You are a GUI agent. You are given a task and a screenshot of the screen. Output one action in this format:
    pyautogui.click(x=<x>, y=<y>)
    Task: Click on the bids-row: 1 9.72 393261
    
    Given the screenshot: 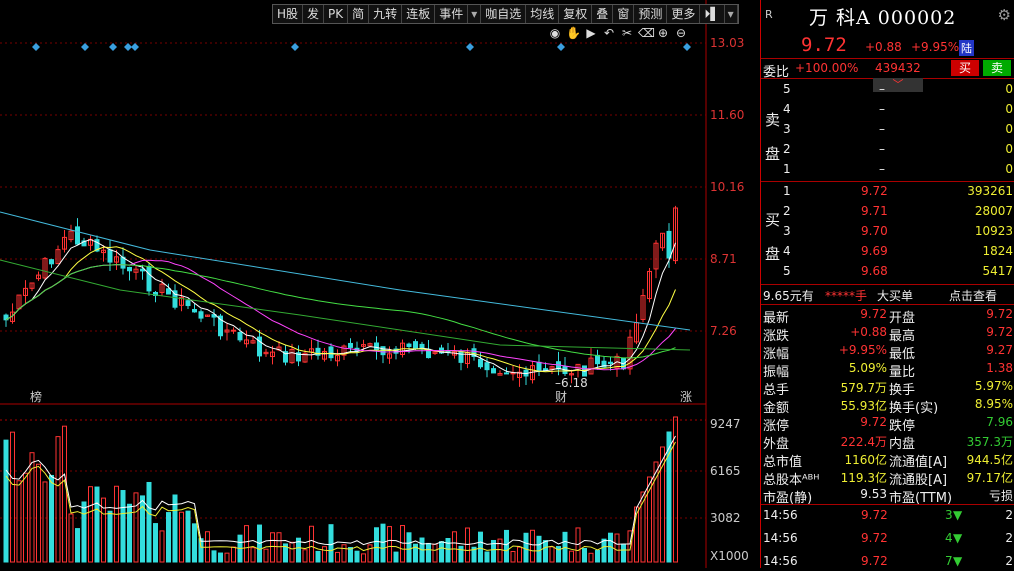 What is the action you would take?
    pyautogui.click(x=887, y=192)
    